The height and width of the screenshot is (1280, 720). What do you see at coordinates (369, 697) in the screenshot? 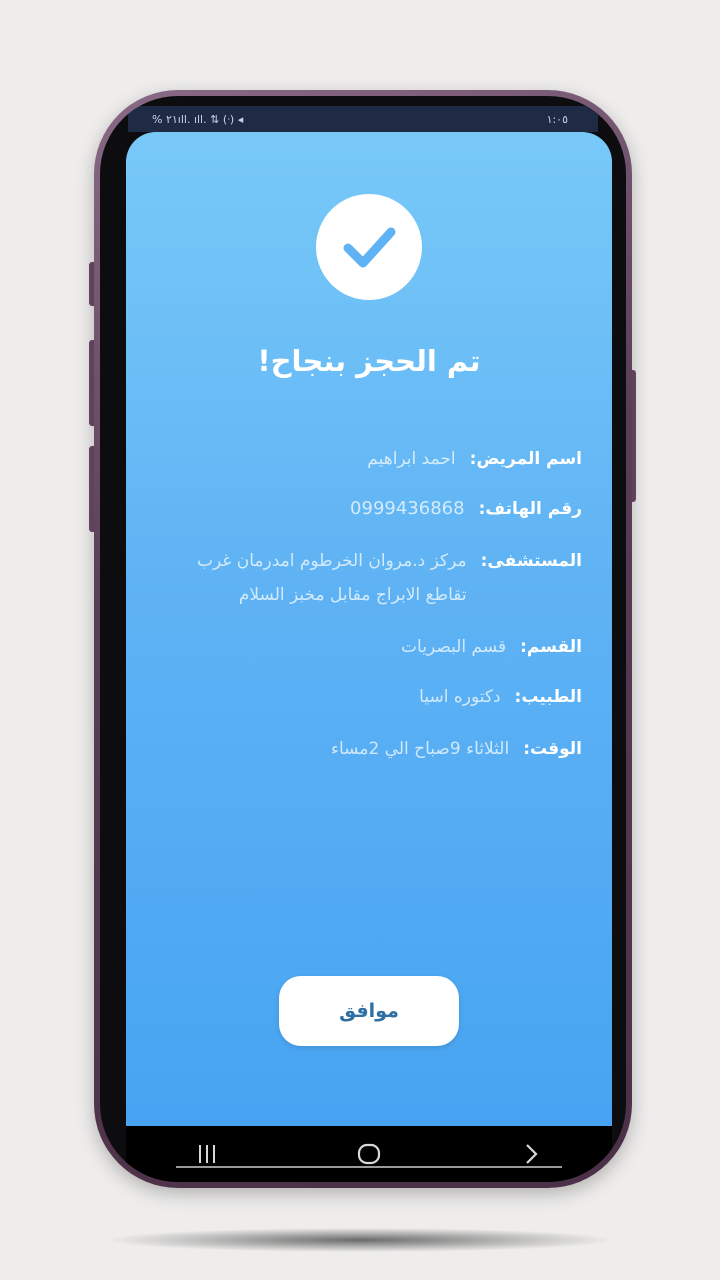
I see `doctor-row: الطبيب: دكتوره اسيا` at bounding box center [369, 697].